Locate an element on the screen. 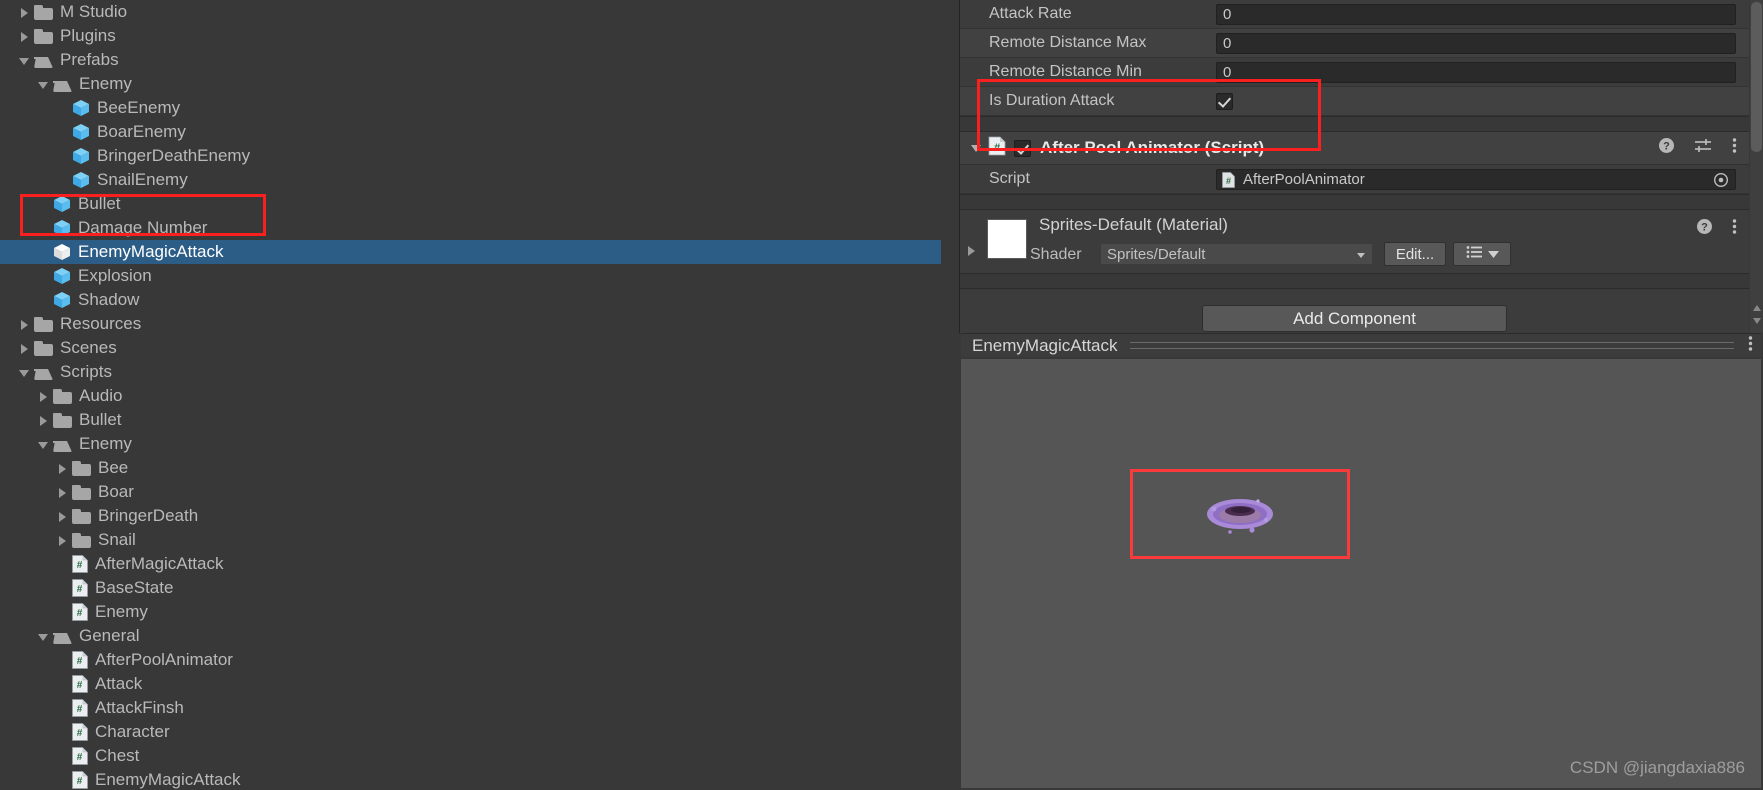 The image size is (1763, 790). tree-item-scenes: Scenes is located at coordinates (470, 348).